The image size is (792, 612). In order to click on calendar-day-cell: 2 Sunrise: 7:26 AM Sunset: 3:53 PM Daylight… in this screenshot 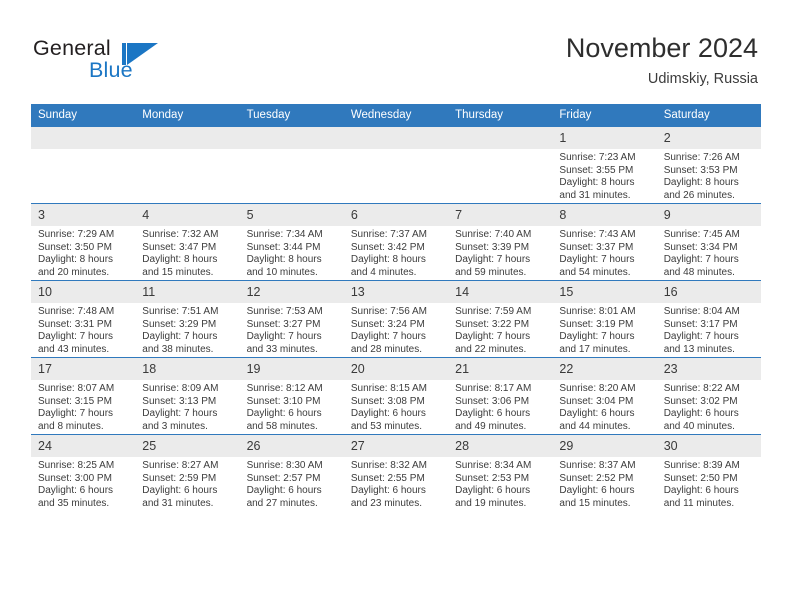, I will do `click(708, 165)`.